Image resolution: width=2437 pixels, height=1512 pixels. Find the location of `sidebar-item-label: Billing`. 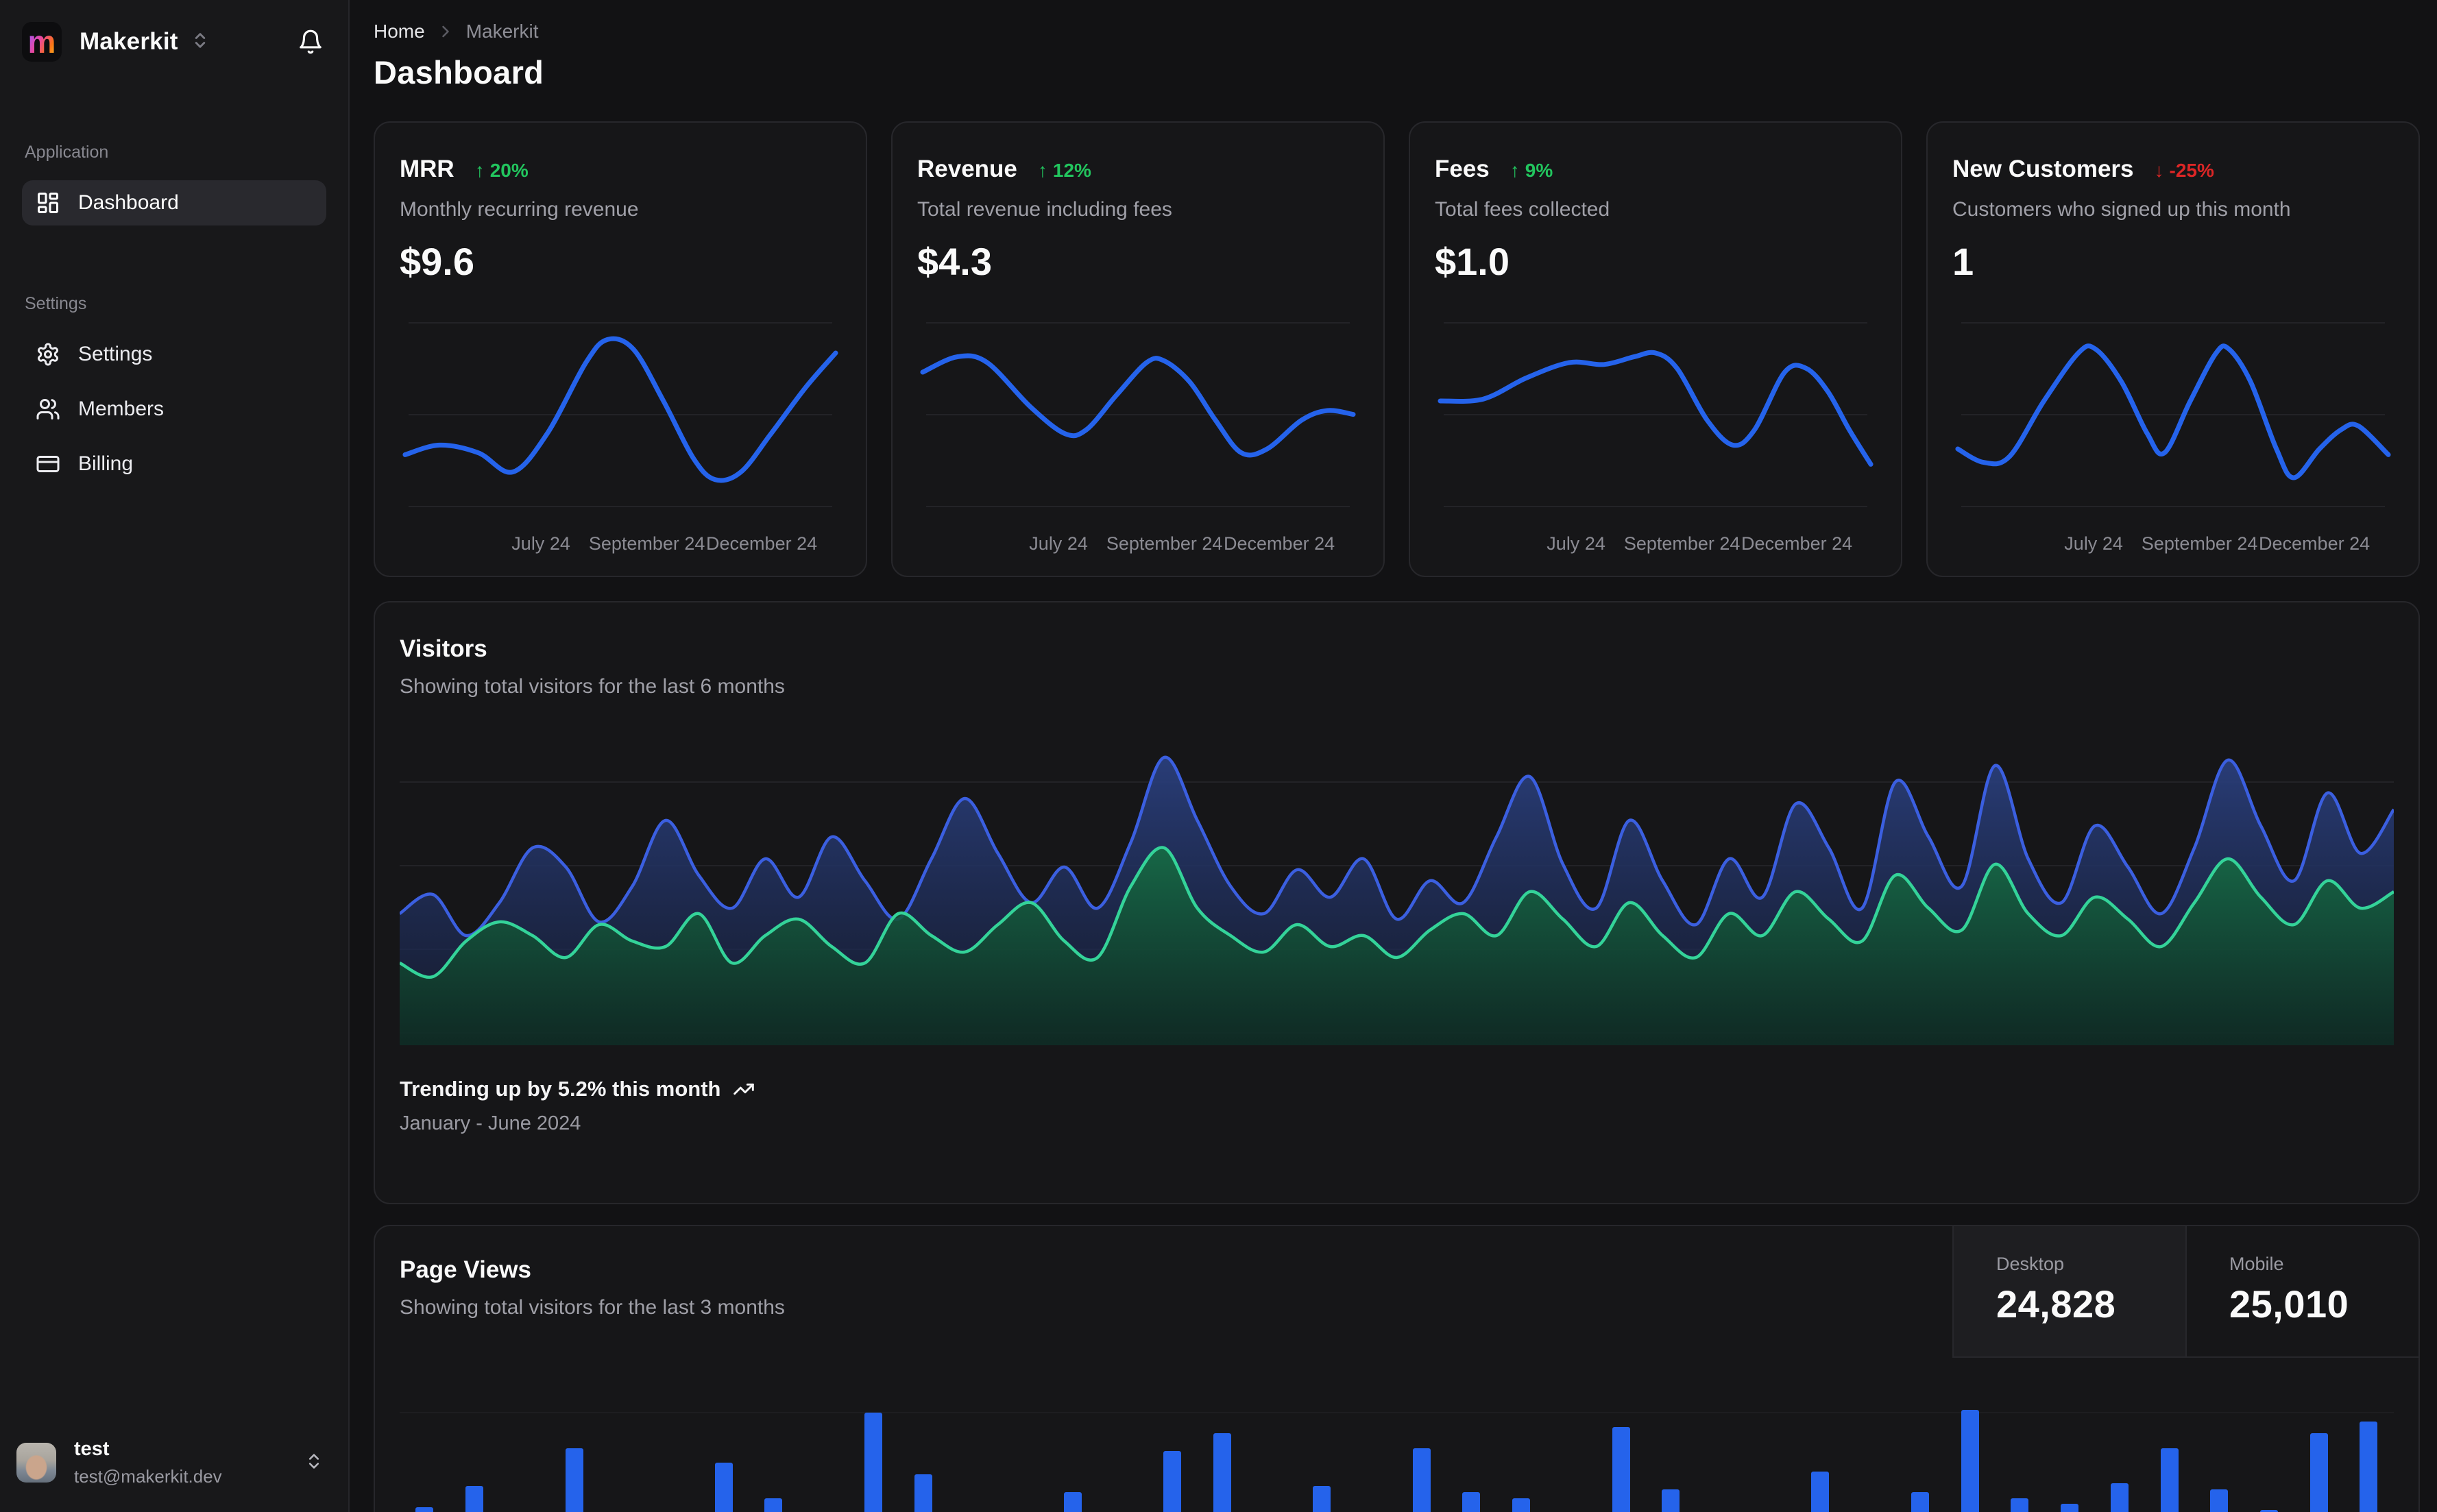

sidebar-item-label: Billing is located at coordinates (106, 464).